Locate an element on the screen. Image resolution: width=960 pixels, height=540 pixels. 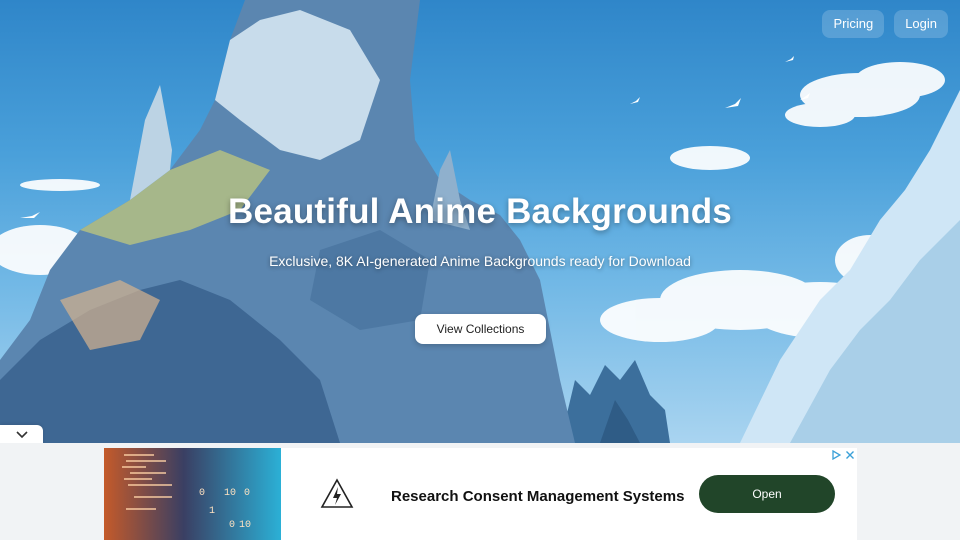
ad-image: 0 10 0 1 0 10 is located at coordinates (192, 494).